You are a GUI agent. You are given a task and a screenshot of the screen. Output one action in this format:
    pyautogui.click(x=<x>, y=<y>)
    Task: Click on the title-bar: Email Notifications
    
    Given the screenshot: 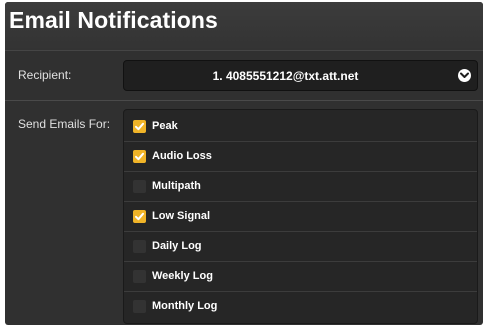 What is the action you would take?
    pyautogui.click(x=244, y=26)
    